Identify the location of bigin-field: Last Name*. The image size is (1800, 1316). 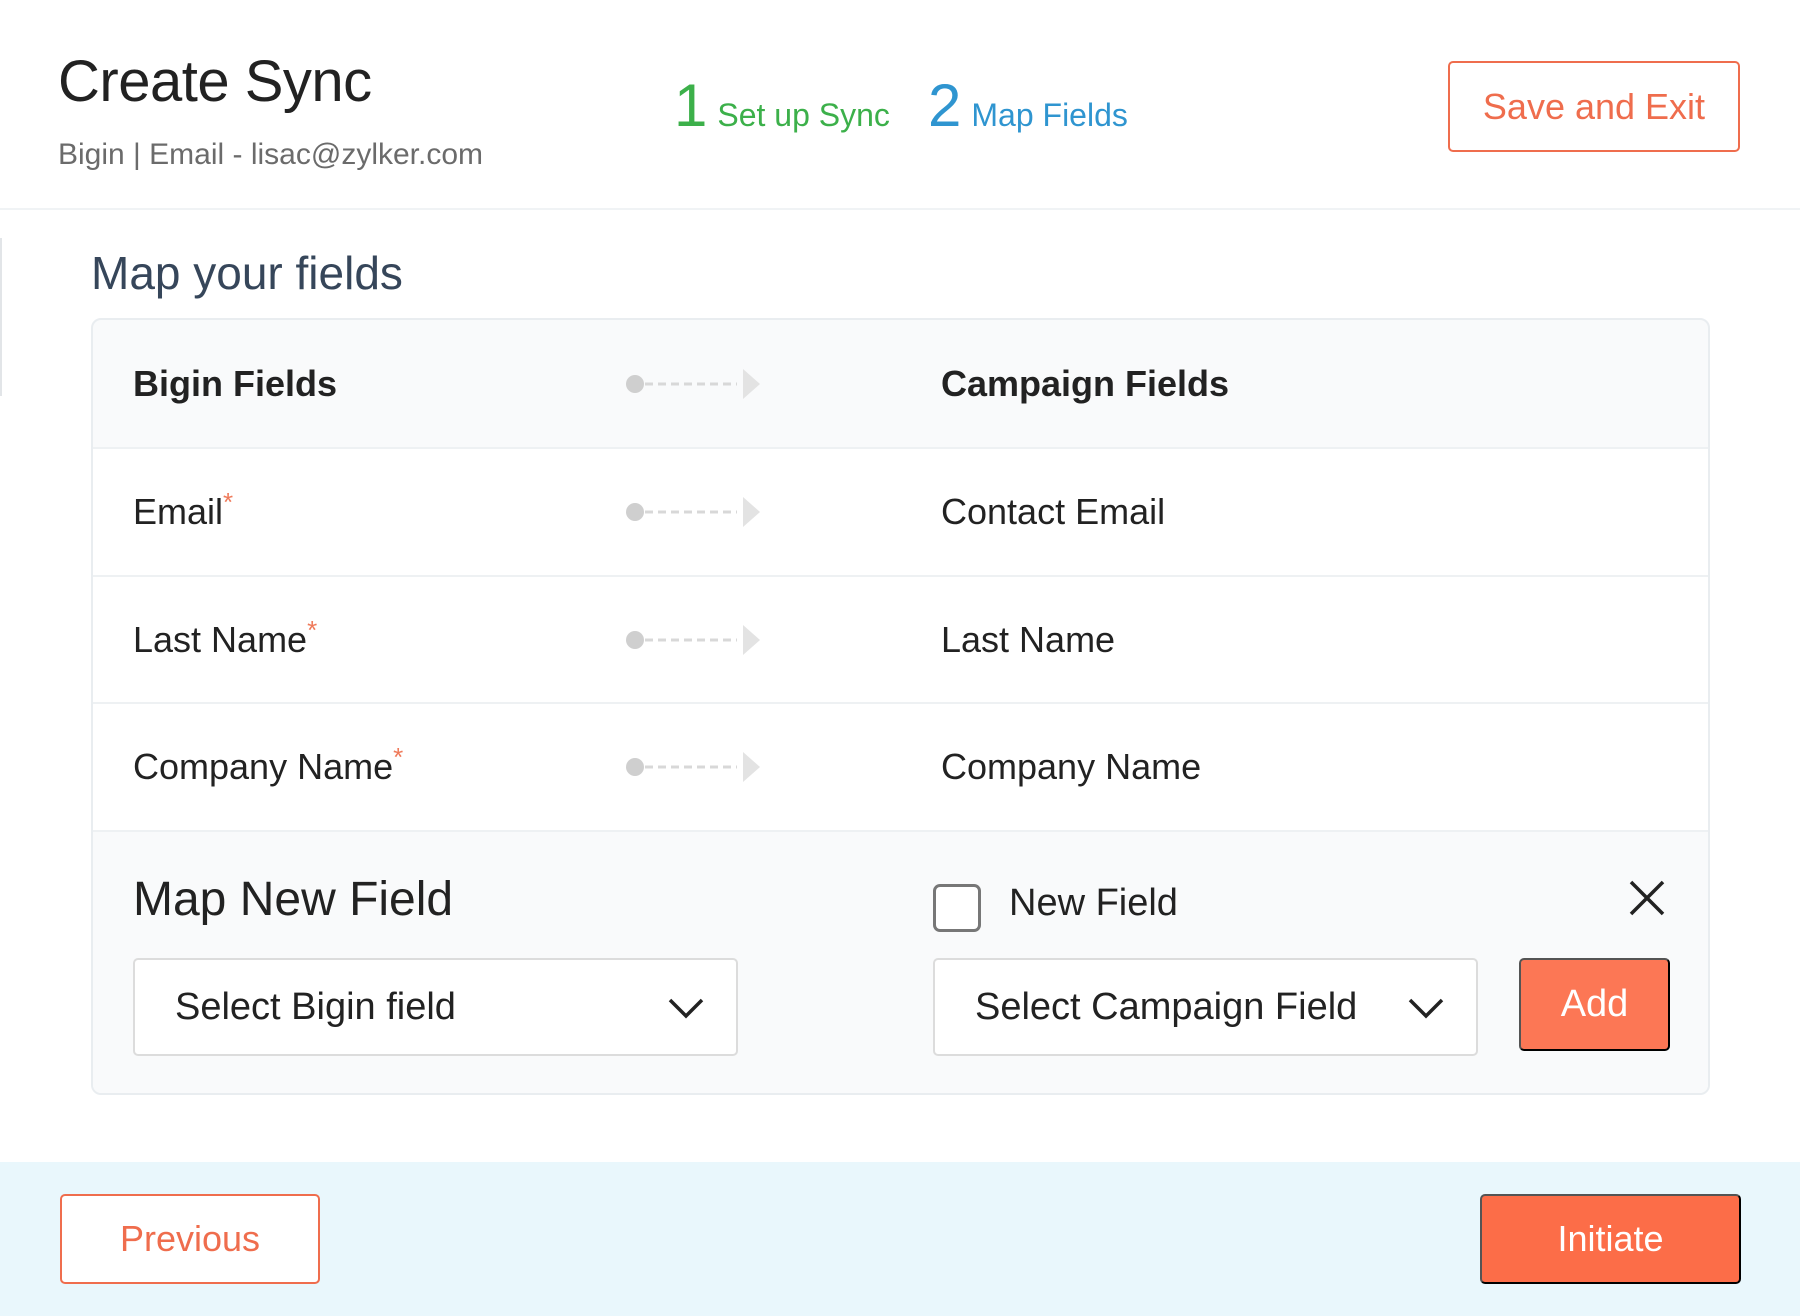
(225, 638).